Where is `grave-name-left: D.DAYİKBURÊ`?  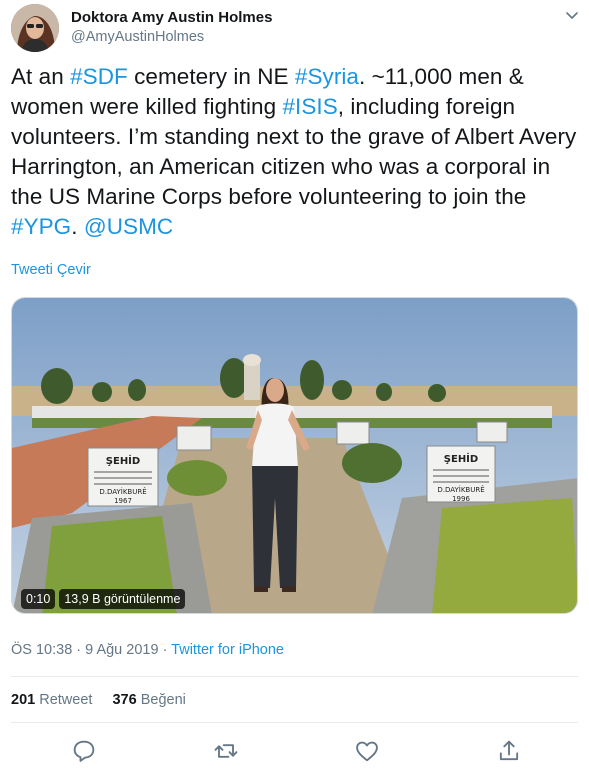 grave-name-left: D.DAYİKBURÊ is located at coordinates (122, 491).